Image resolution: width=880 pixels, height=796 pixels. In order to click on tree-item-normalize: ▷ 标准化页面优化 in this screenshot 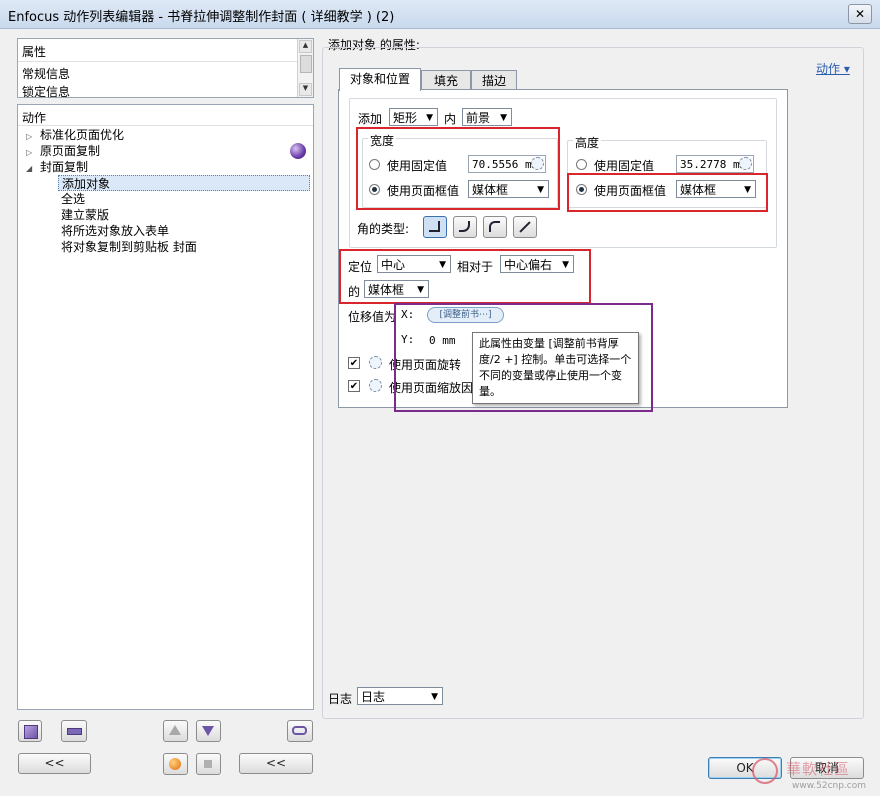, I will do `click(75, 135)`.